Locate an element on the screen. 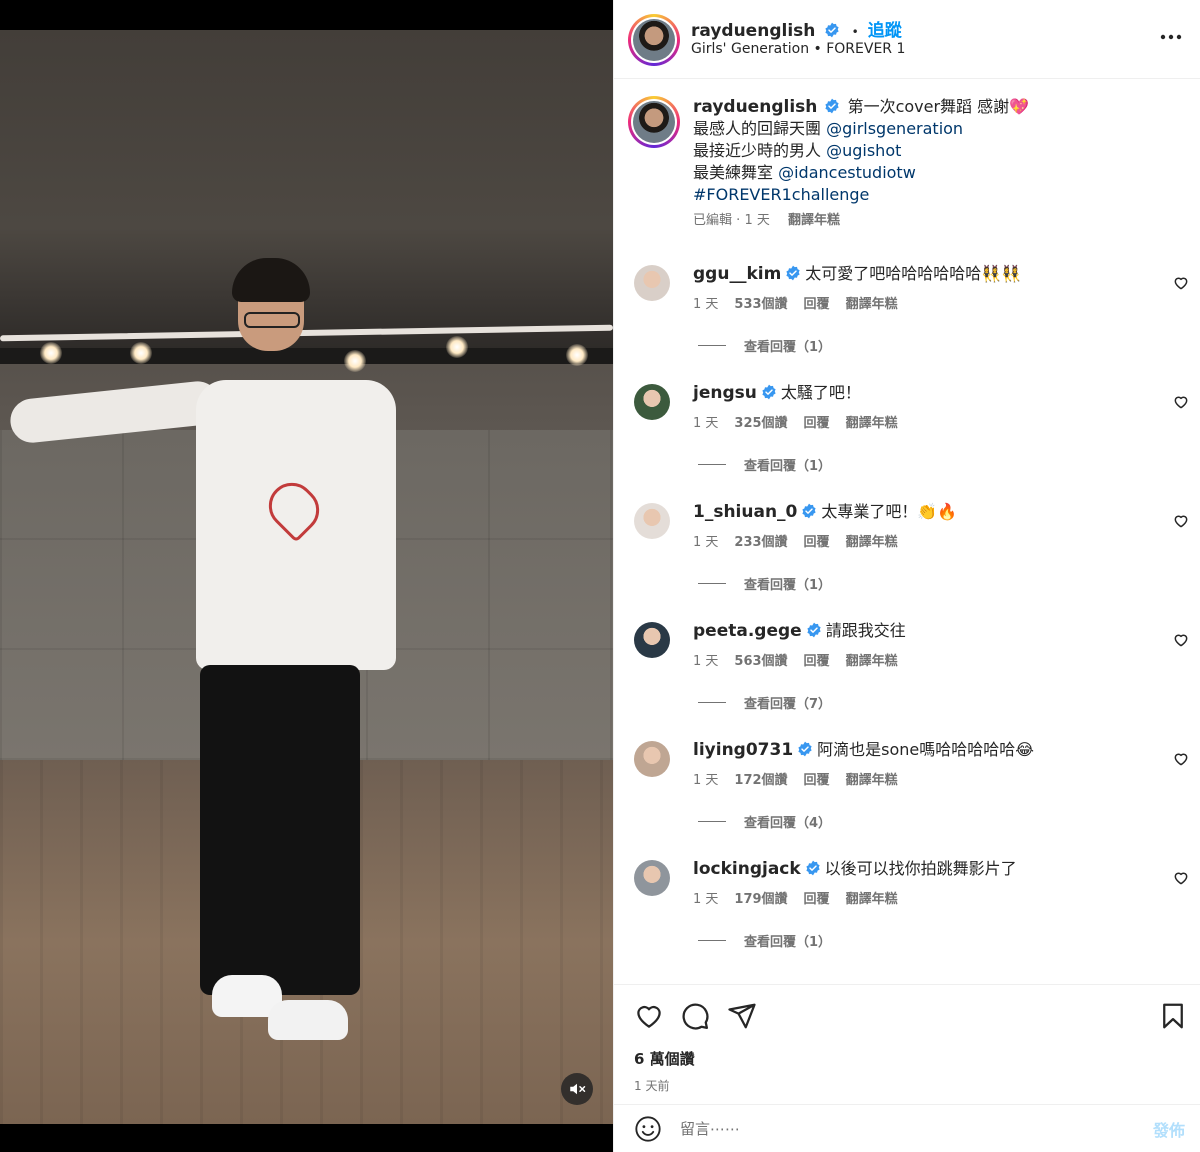 Image resolution: width=1200 pixels, height=1152 pixels. mute-icon is located at coordinates (578, 1089).